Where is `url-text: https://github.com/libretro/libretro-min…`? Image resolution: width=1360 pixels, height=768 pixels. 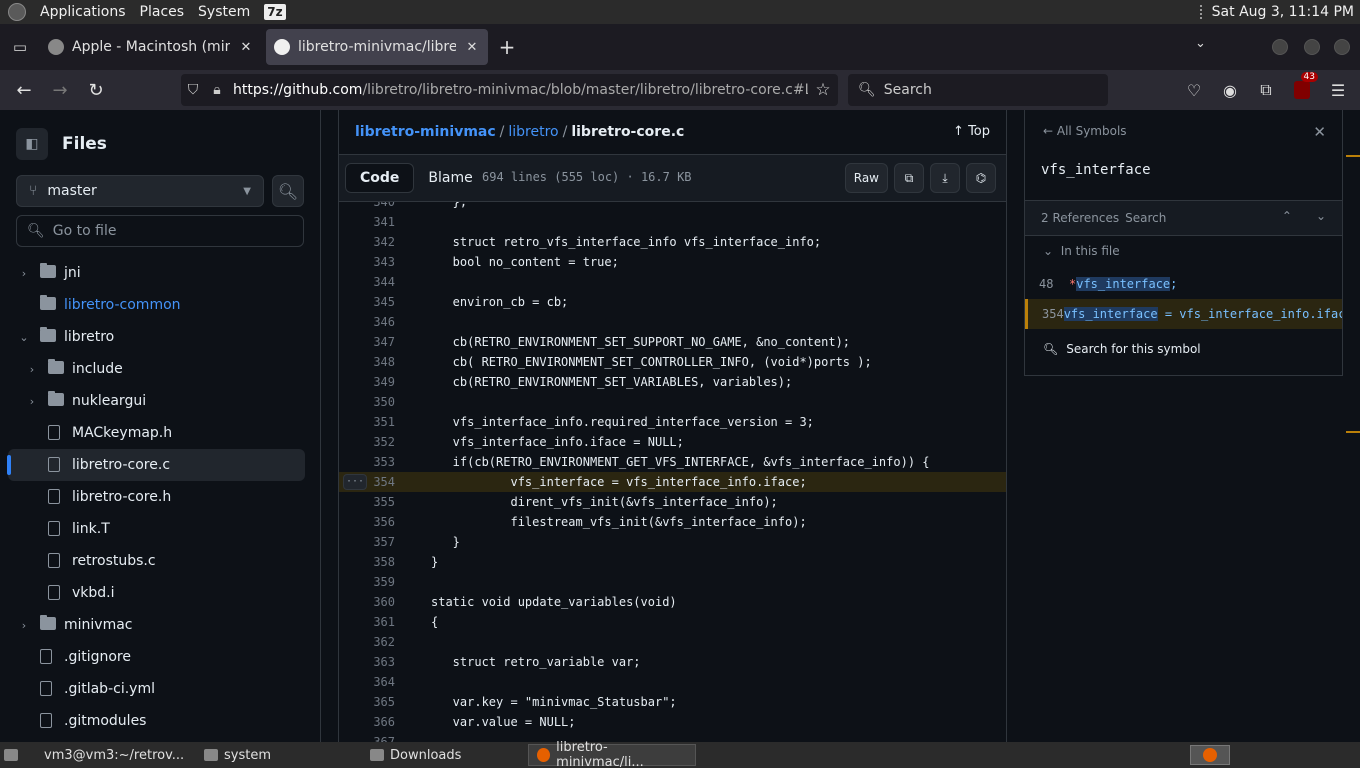
url-text: https://github.com/libretro/libretro-min… is located at coordinates (518, 90).